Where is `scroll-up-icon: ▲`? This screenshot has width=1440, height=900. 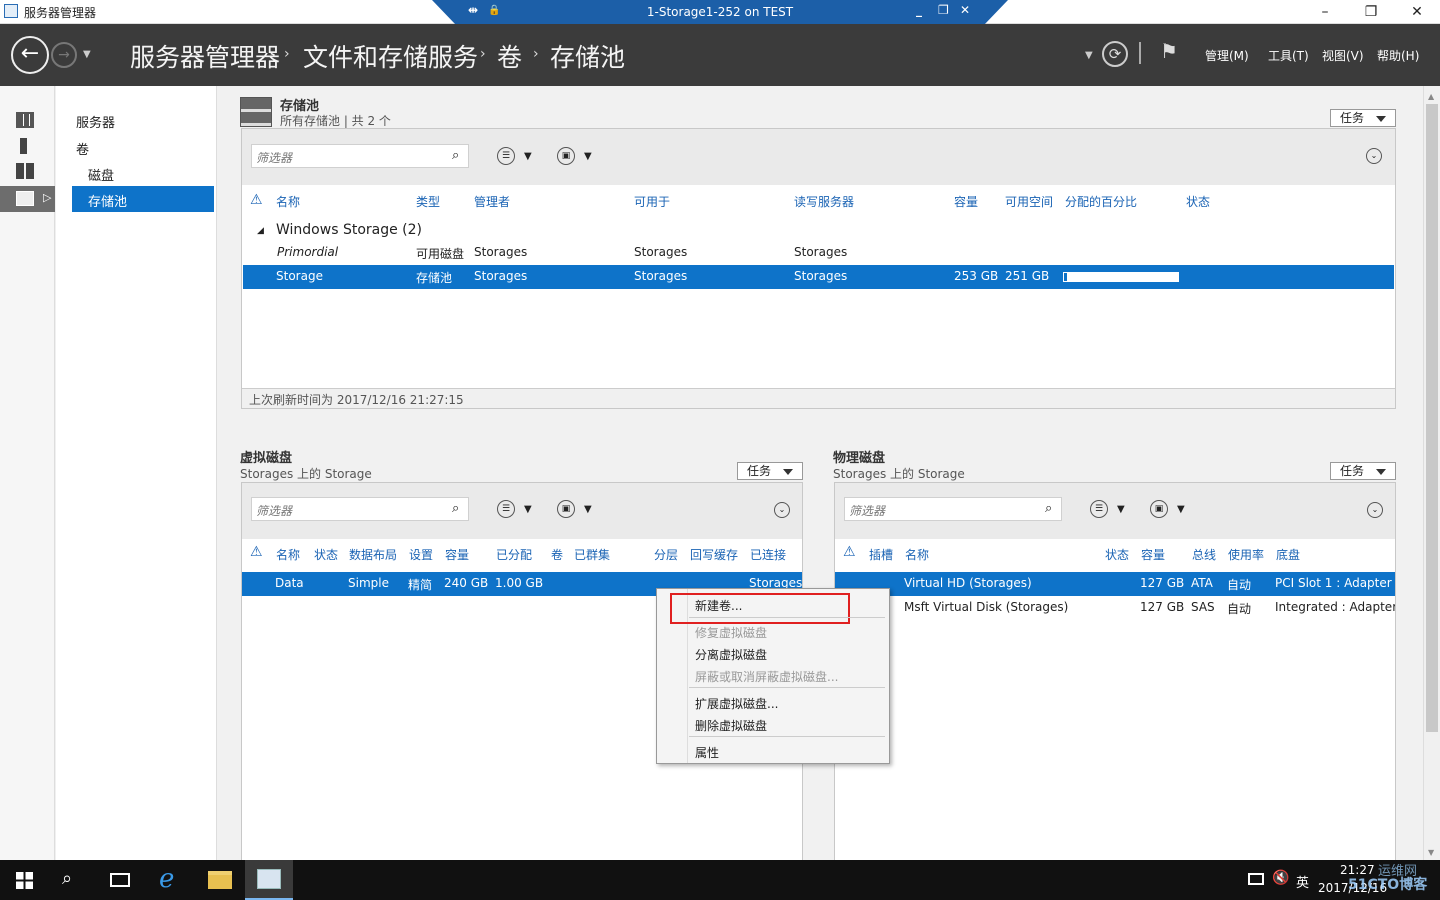
scroll-up-icon: ▲ is located at coordinates (1431, 96).